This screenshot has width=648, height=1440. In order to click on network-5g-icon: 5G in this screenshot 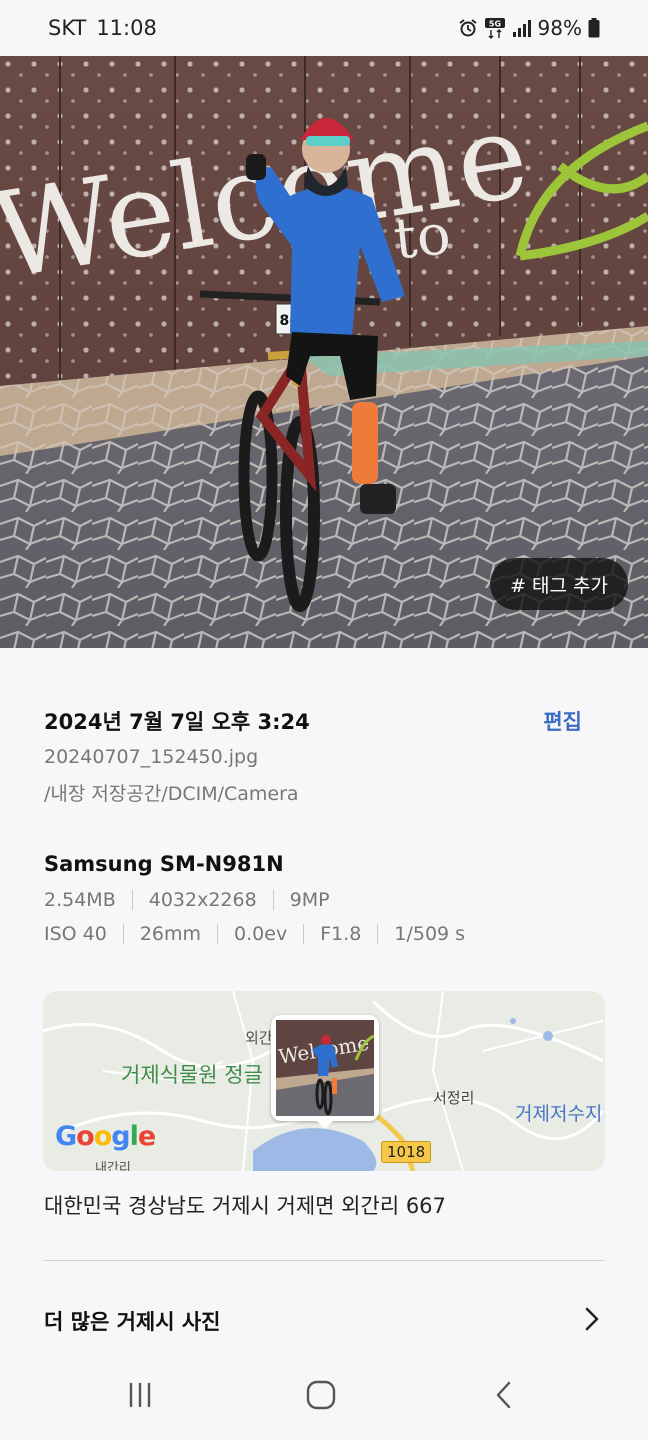, I will do `click(495, 28)`.